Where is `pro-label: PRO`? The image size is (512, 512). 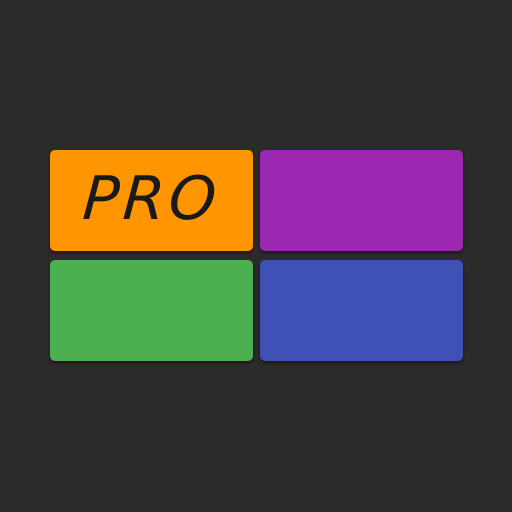 pro-label: PRO is located at coordinates (151, 198).